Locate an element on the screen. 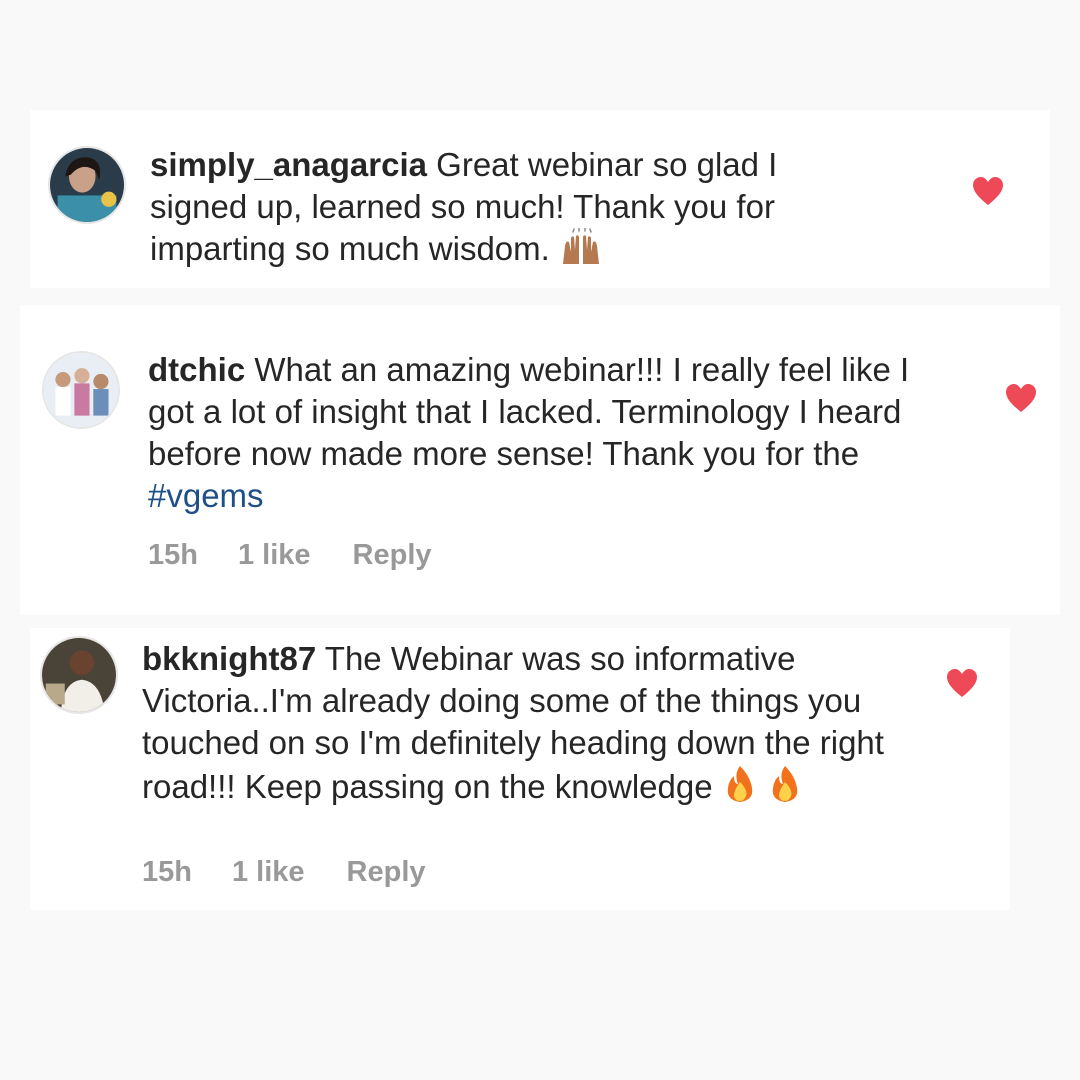  comment-username: dtchic is located at coordinates (196, 369).